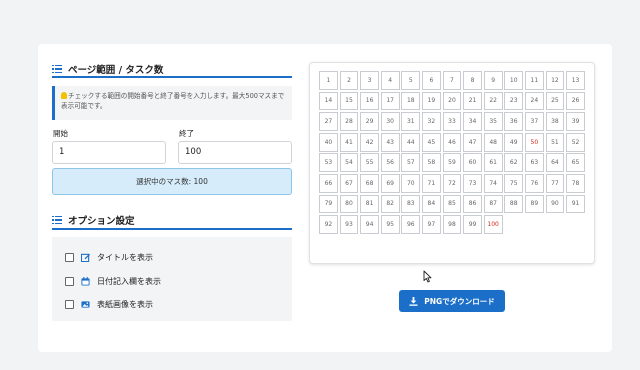 The image size is (640, 370). I want to click on show-title-label: タイトルを表示, so click(125, 257).